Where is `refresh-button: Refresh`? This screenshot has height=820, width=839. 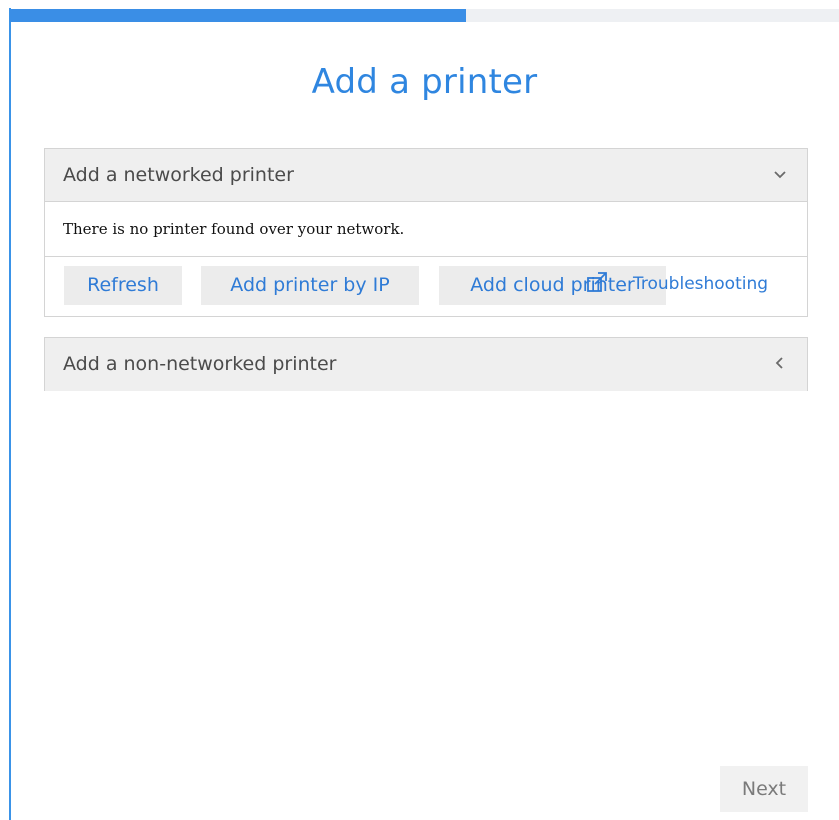 refresh-button: Refresh is located at coordinates (123, 285).